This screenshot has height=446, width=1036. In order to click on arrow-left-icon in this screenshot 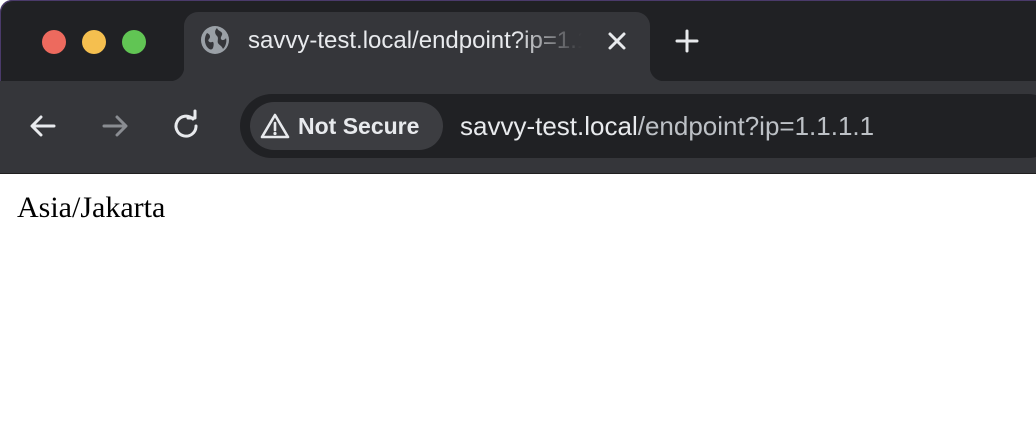, I will do `click(43, 126)`.